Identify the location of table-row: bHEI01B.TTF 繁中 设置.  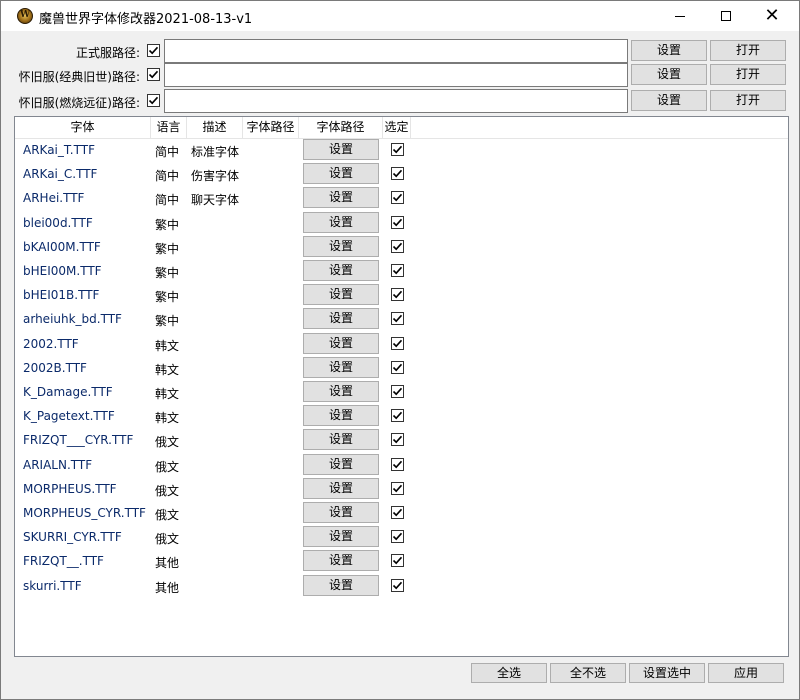
(401, 295).